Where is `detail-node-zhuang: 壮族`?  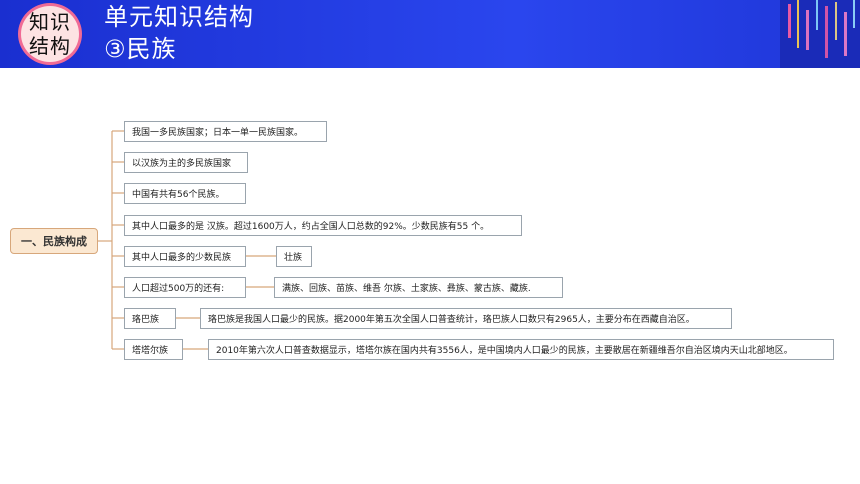
detail-node-zhuang: 壮族 is located at coordinates (294, 256).